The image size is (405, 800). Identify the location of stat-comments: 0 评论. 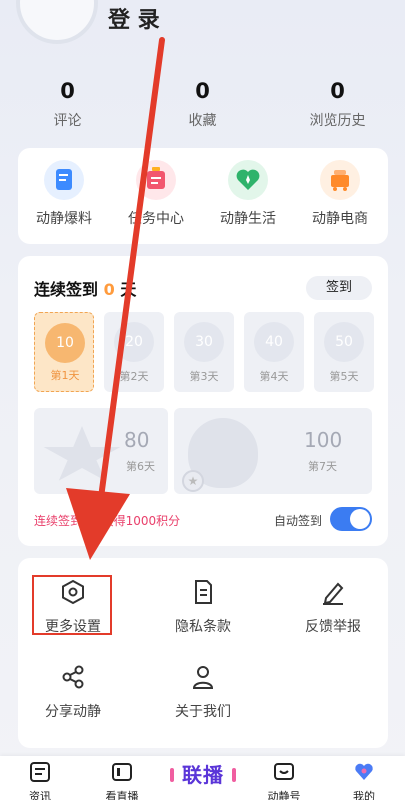
(67, 104).